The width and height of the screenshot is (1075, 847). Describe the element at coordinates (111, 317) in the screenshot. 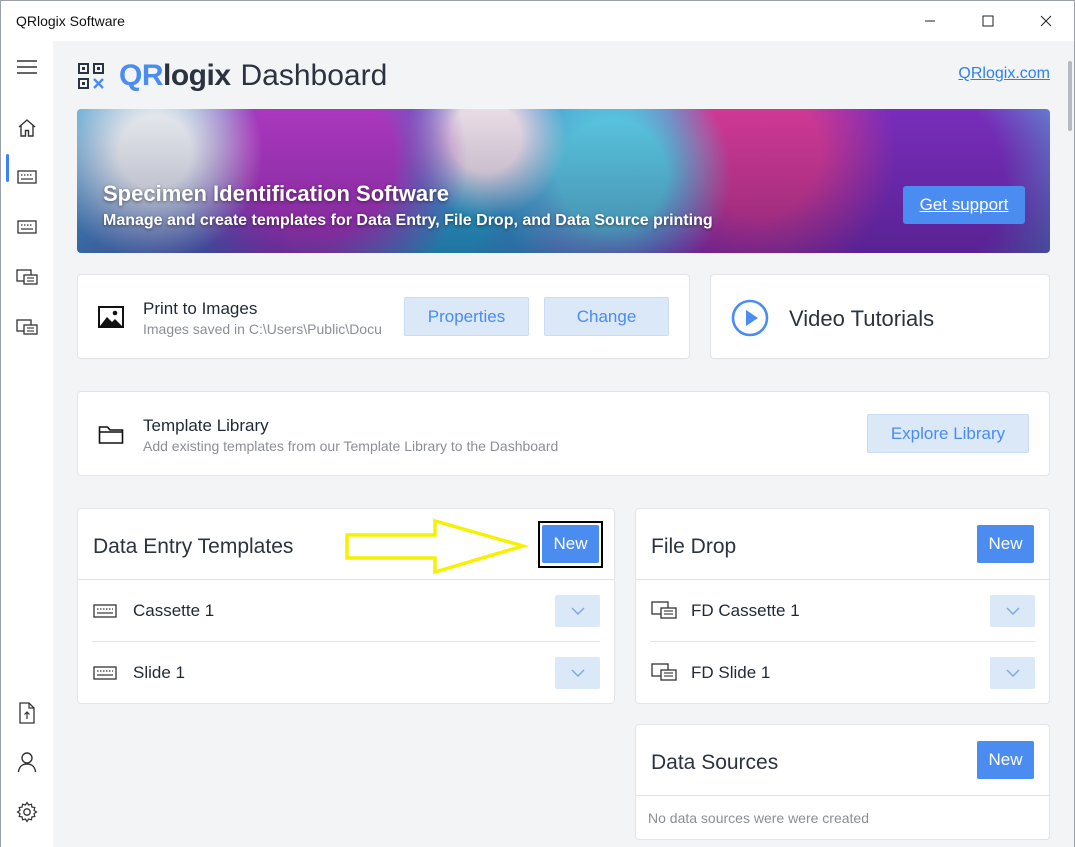

I see `image-icon` at that location.